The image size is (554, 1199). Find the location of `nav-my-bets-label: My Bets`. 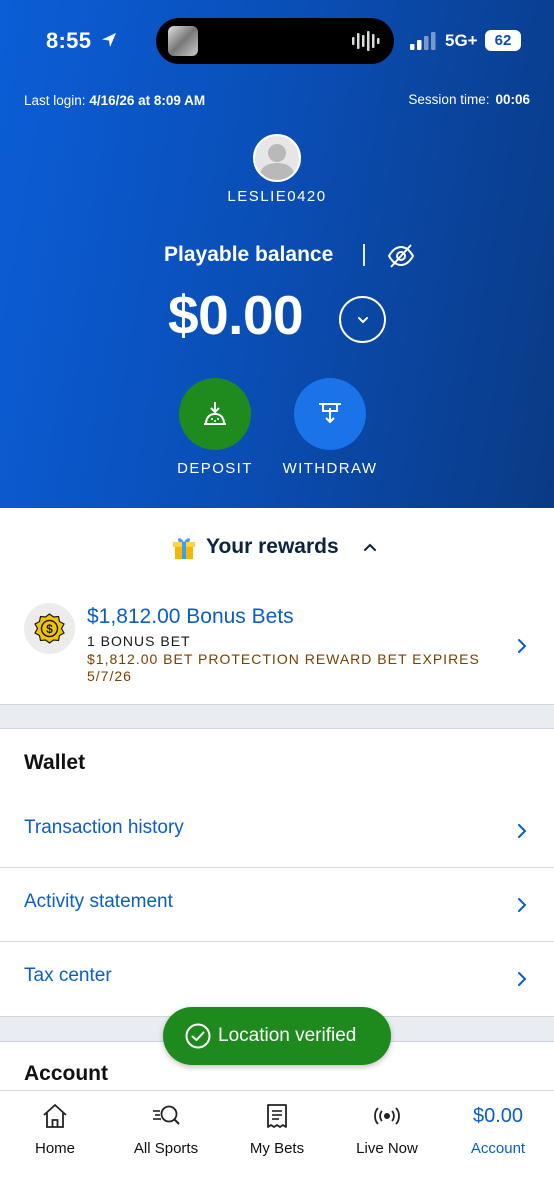

nav-my-bets-label: My Bets is located at coordinates (277, 1148).